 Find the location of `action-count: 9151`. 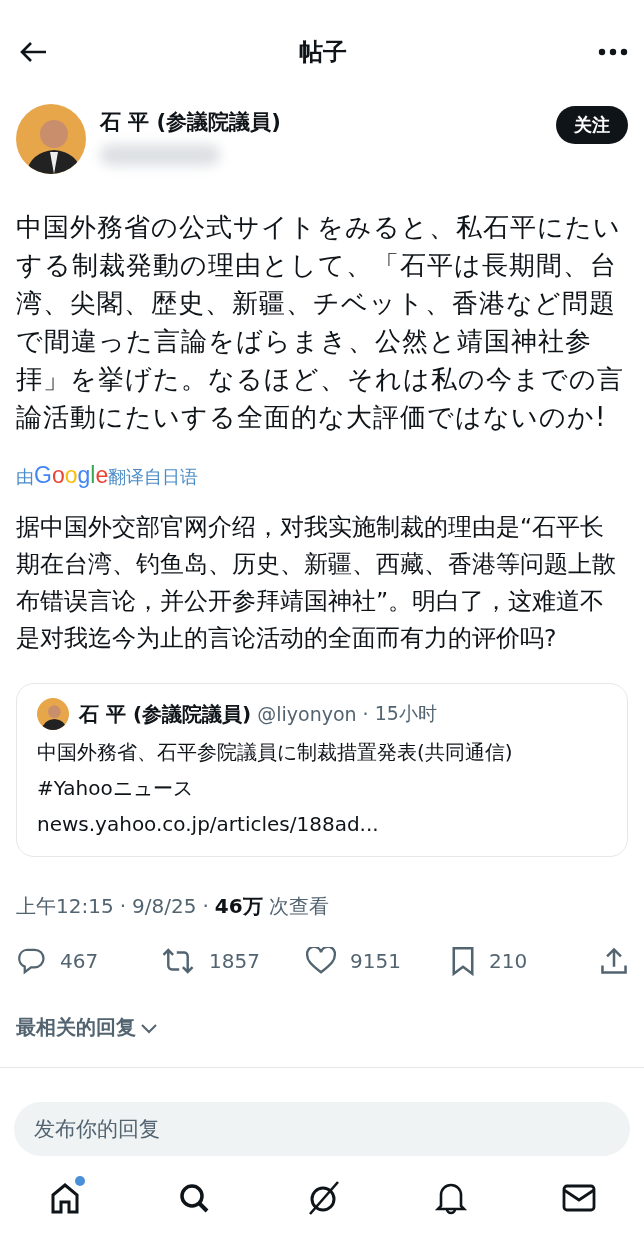

action-count: 9151 is located at coordinates (375, 961).